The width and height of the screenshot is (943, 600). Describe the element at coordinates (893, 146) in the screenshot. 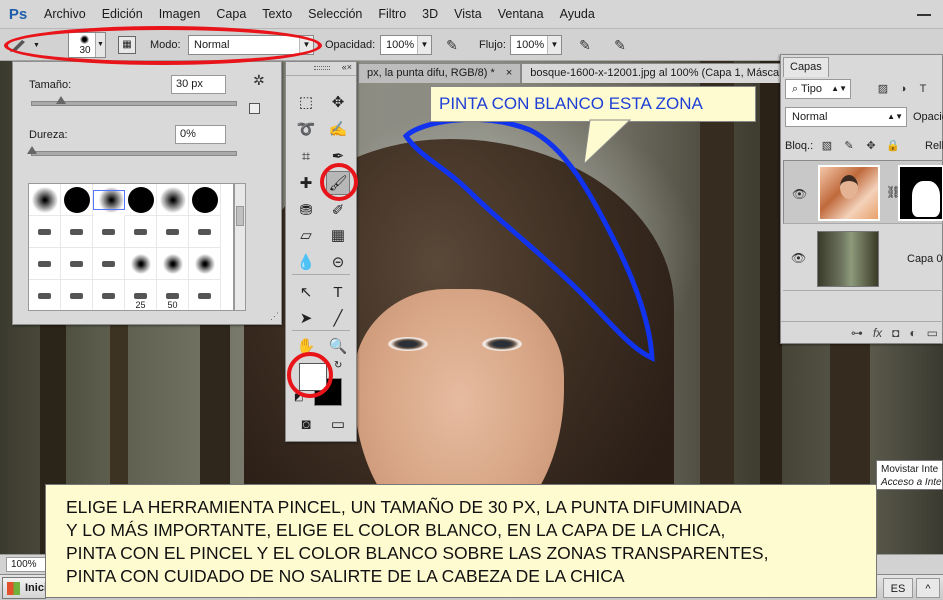

I see `lock-all-icon: 🔒` at that location.